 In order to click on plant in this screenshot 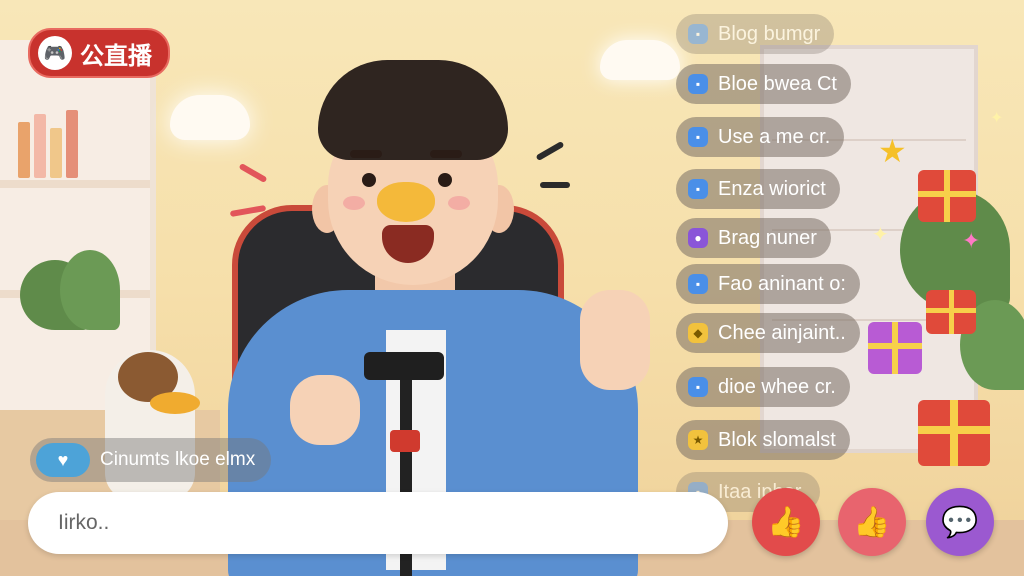, I will do `click(90, 290)`.